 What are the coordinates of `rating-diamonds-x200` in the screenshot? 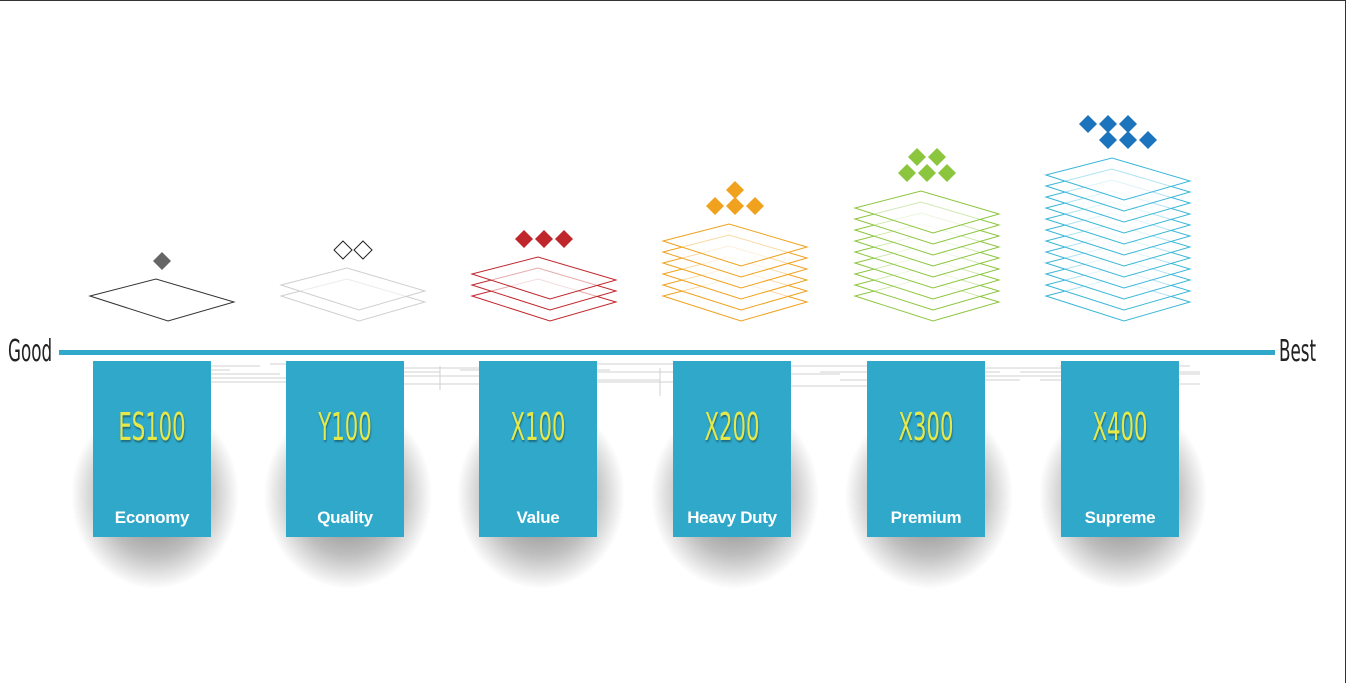 It's located at (735, 198).